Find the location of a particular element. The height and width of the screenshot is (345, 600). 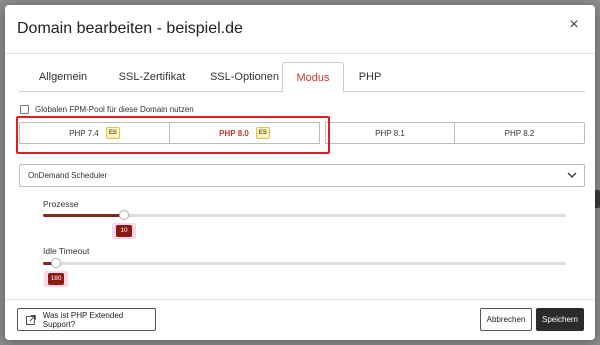

php-version-label: PHP 8.2 is located at coordinates (519, 133).